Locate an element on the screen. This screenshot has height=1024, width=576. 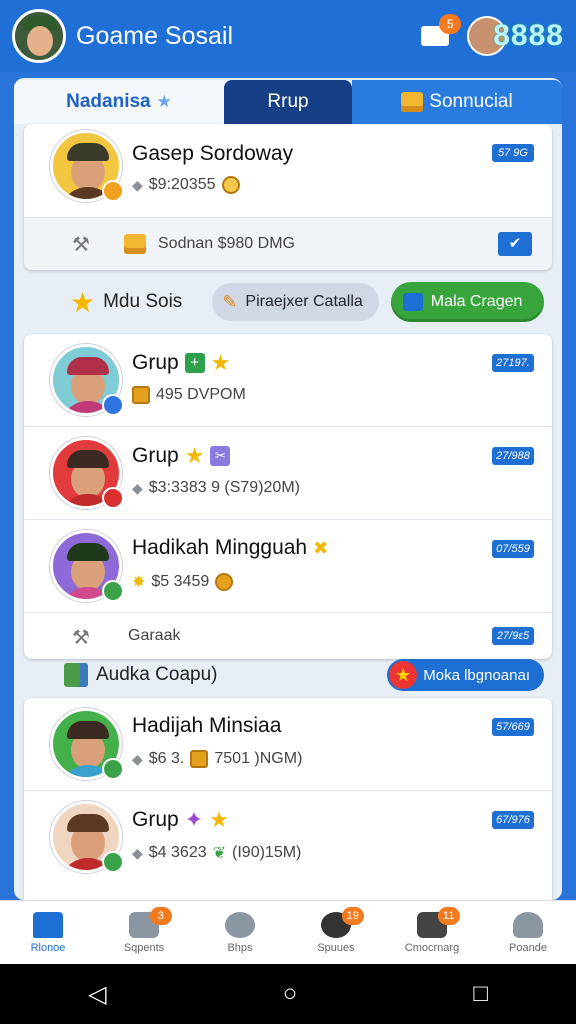
gift-box-icon is located at coordinates (412, 102).